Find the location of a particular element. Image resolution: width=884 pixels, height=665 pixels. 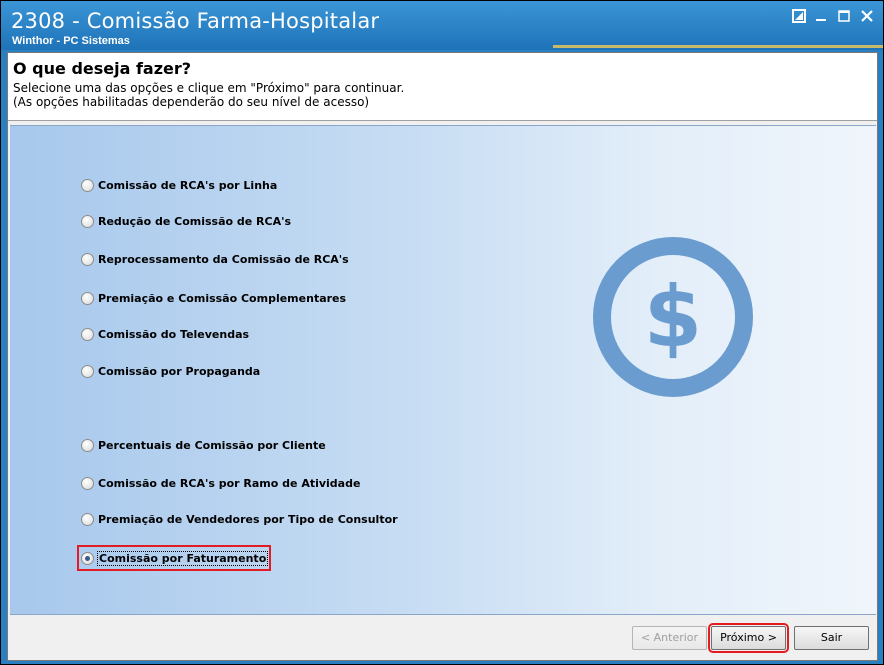

option-reprocessamento: Reprocessamento da Comissão de RCA's is located at coordinates (215, 259).